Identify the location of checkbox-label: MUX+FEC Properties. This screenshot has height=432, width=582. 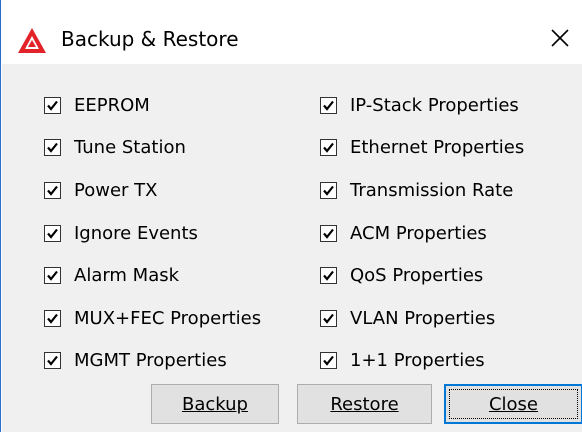
(168, 318).